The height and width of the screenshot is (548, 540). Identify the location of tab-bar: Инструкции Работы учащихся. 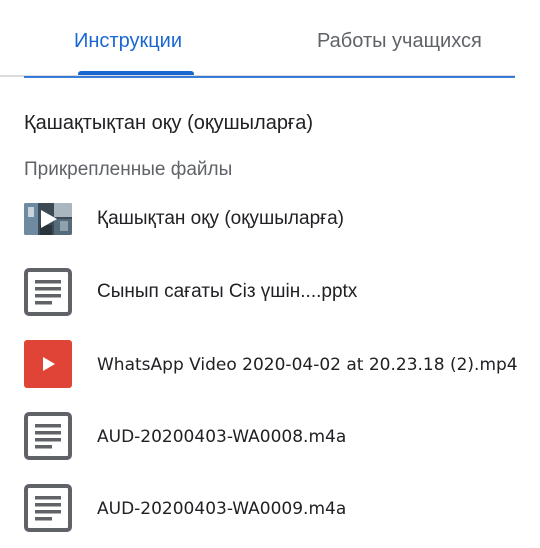
(270, 39).